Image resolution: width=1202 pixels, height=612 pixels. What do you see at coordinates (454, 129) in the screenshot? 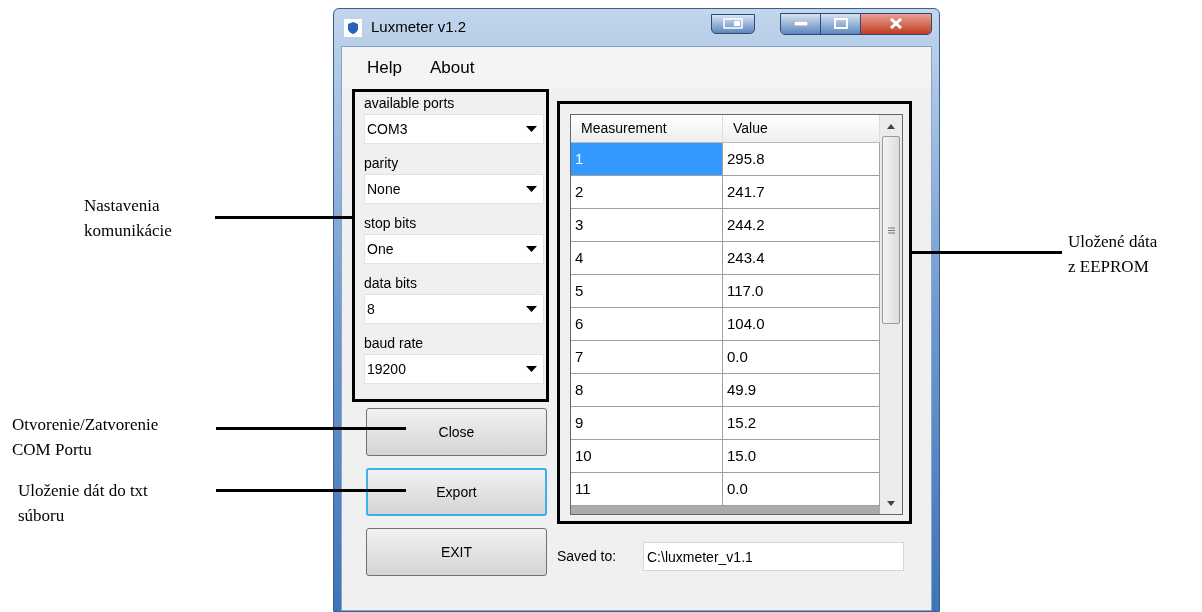
I see `dropdown: COM3` at bounding box center [454, 129].